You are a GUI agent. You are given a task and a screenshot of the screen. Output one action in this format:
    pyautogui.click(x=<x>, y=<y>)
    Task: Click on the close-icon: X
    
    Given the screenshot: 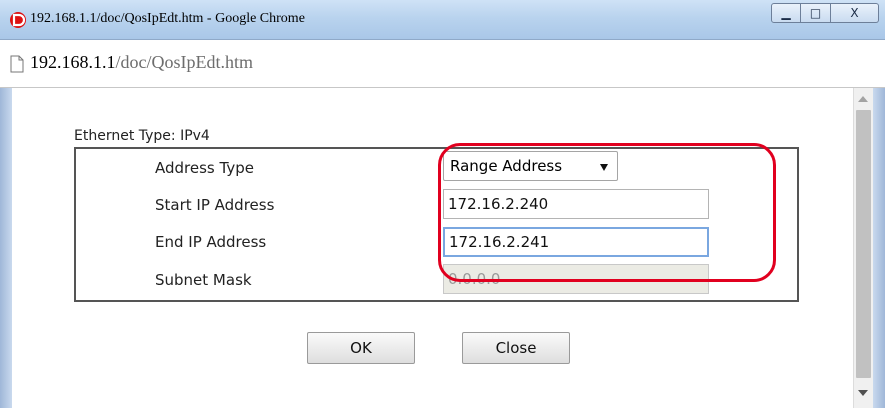 What is the action you would take?
    pyautogui.click(x=854, y=13)
    